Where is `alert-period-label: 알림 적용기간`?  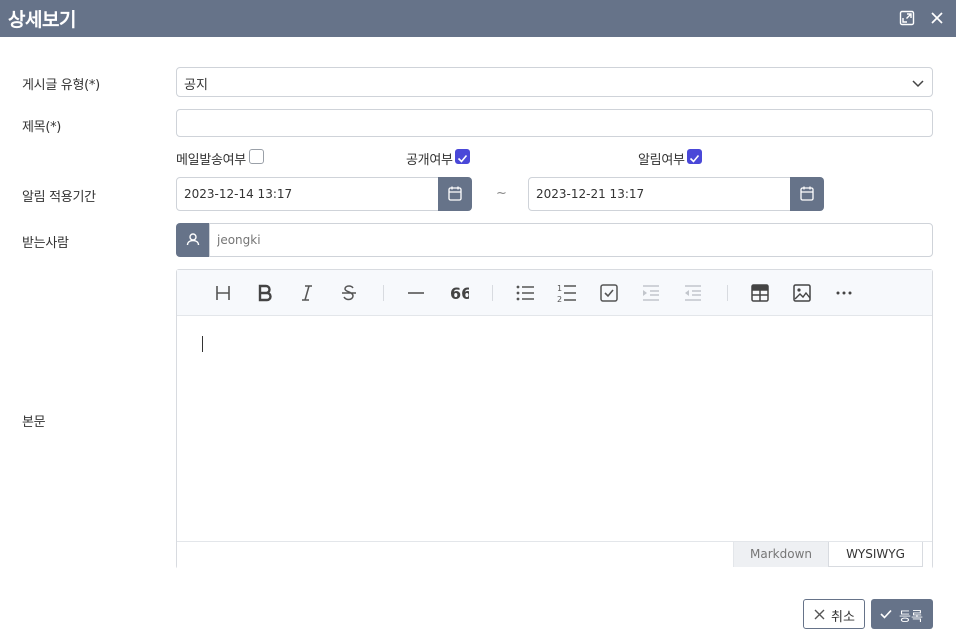 alert-period-label: 알림 적용기간 is located at coordinates (59, 197).